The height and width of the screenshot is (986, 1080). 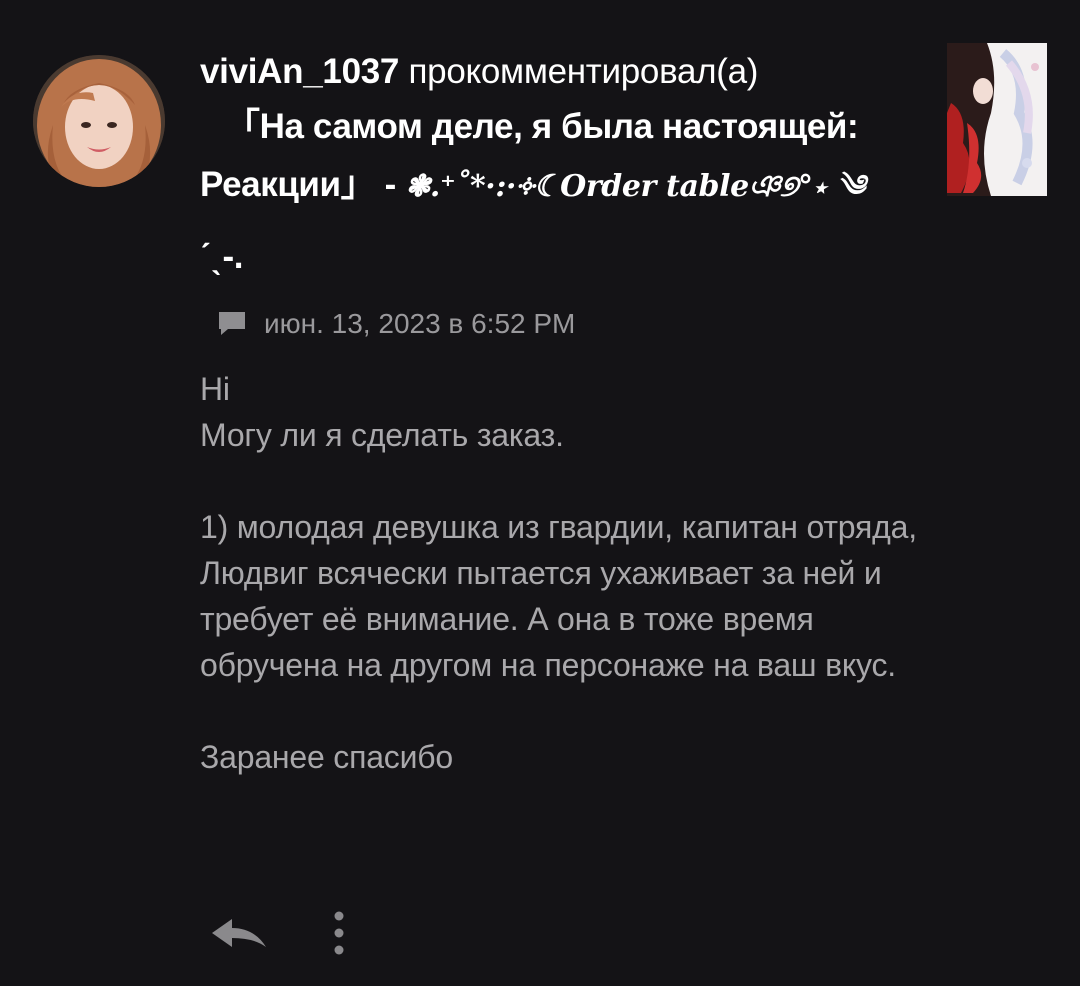 I want to click on user-avatar, so click(x=99, y=121).